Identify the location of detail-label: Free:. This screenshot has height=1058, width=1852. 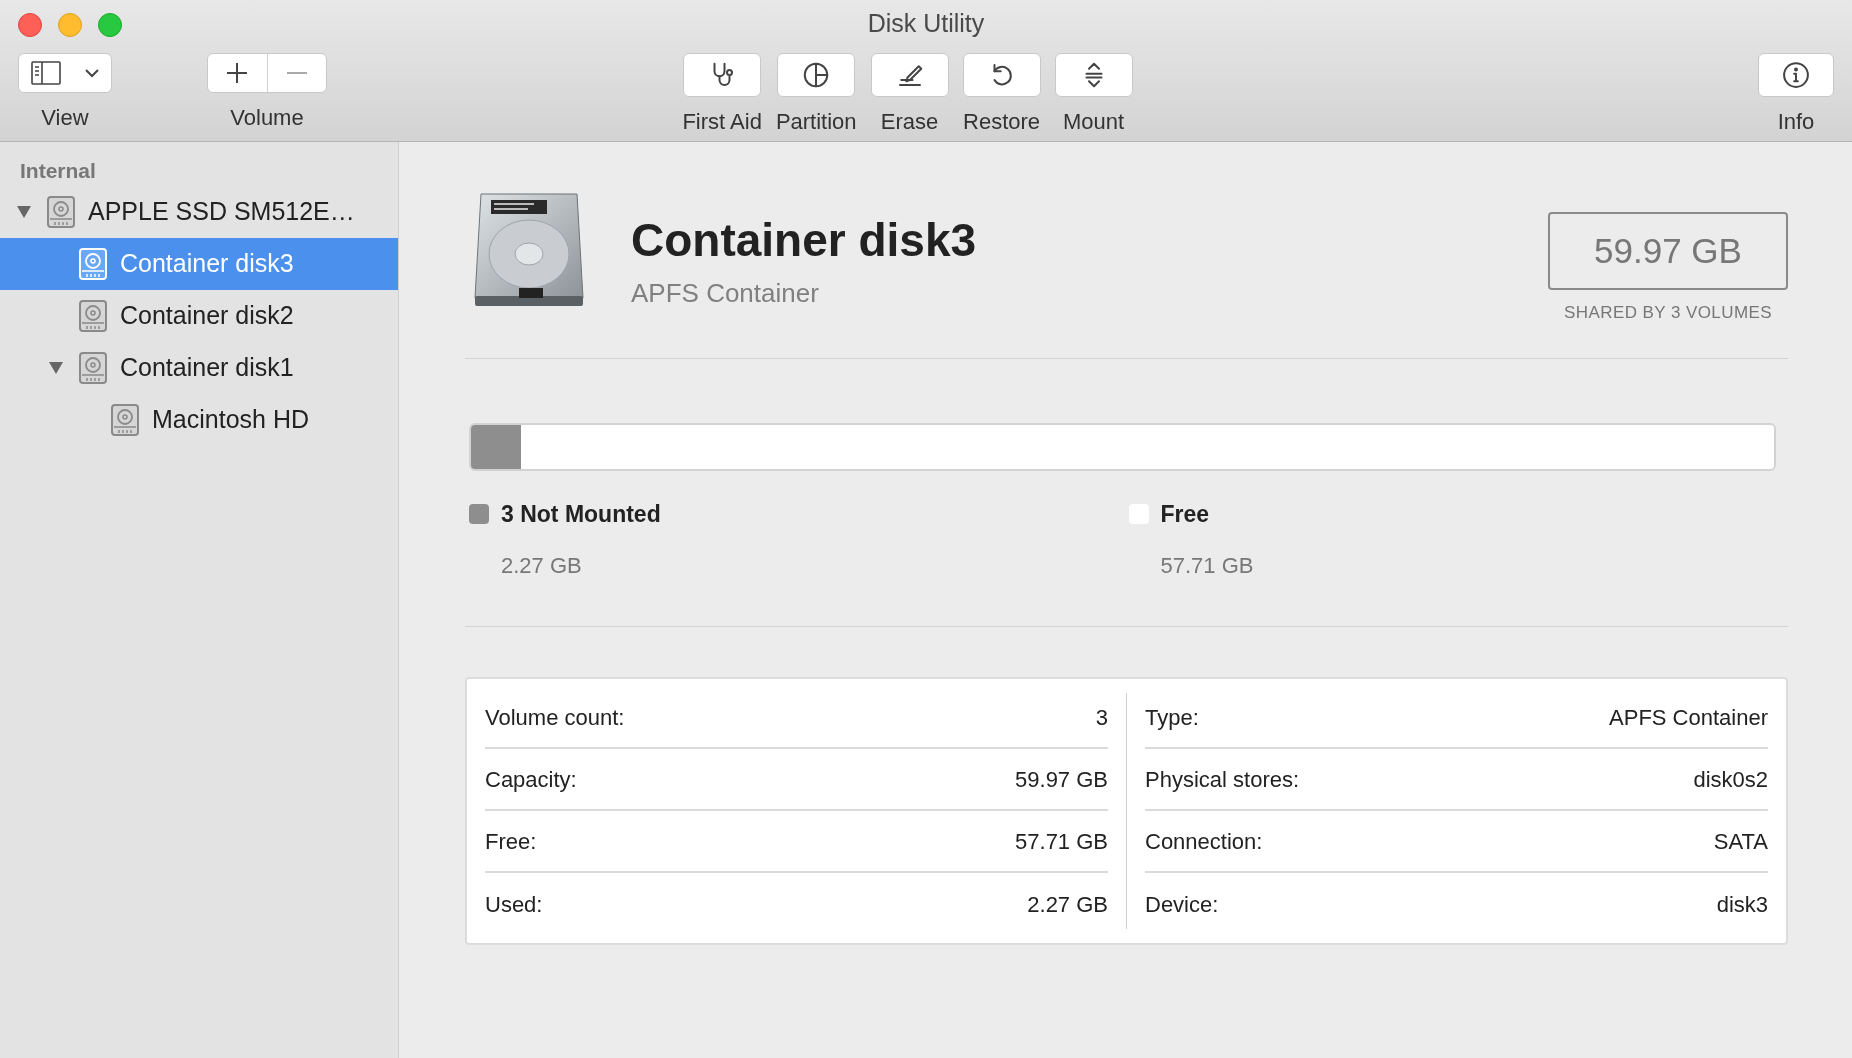
(511, 841).